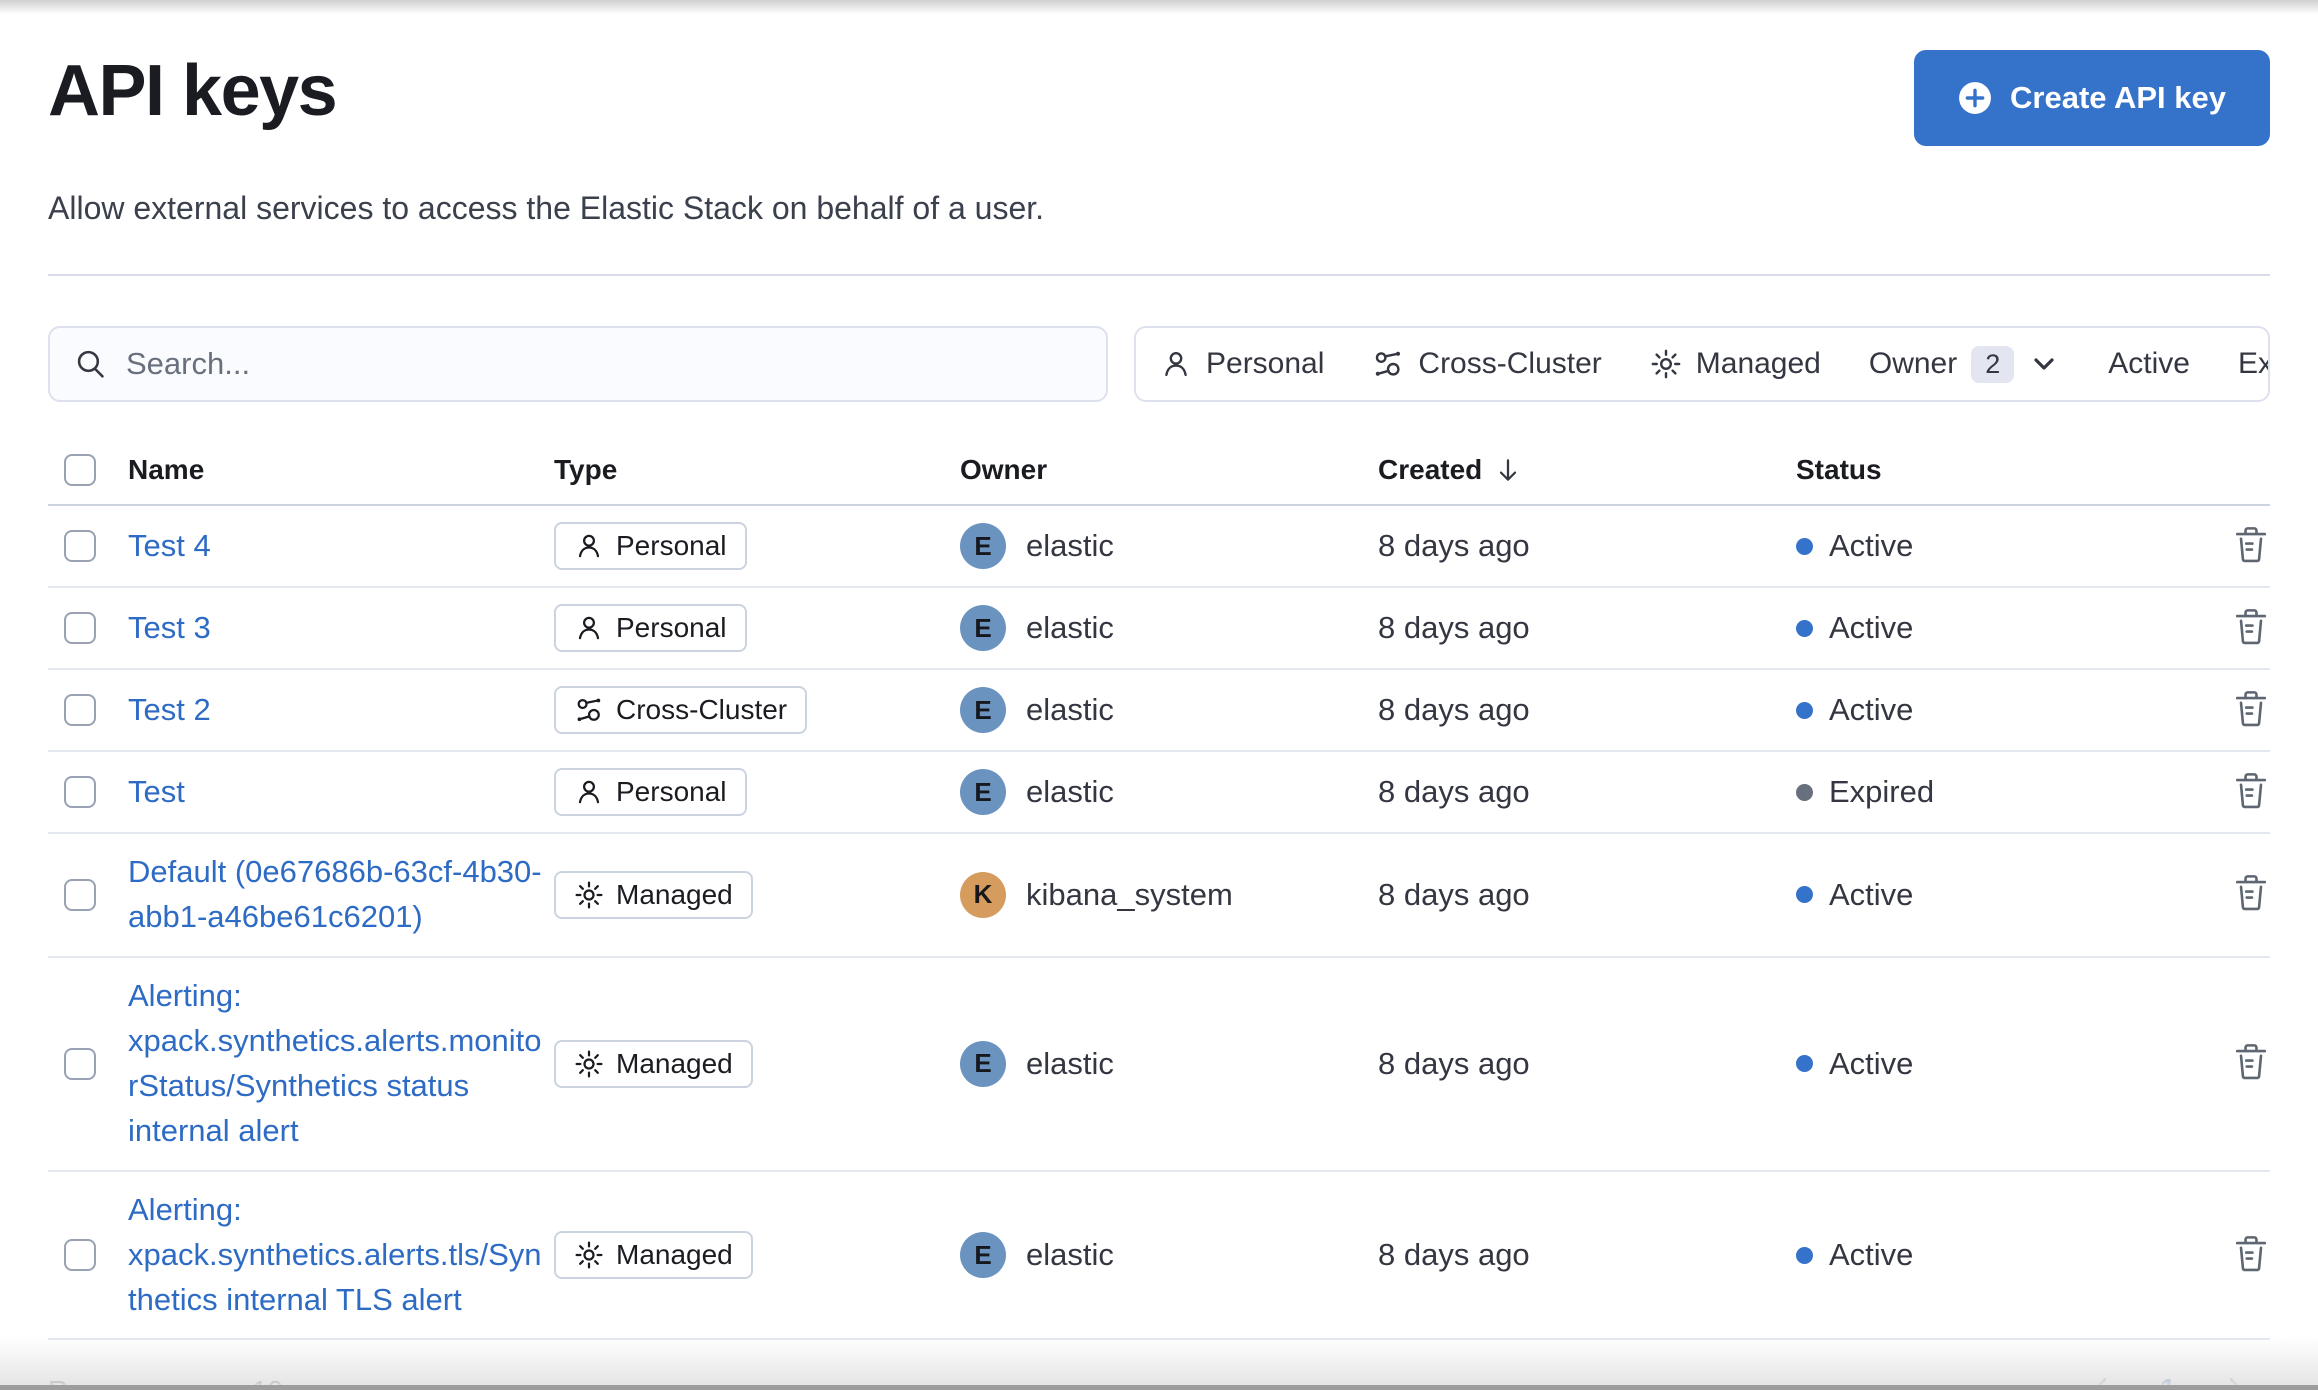 The image size is (2318, 1390). I want to click on page-header: API keys Create API key, so click(1159, 97).